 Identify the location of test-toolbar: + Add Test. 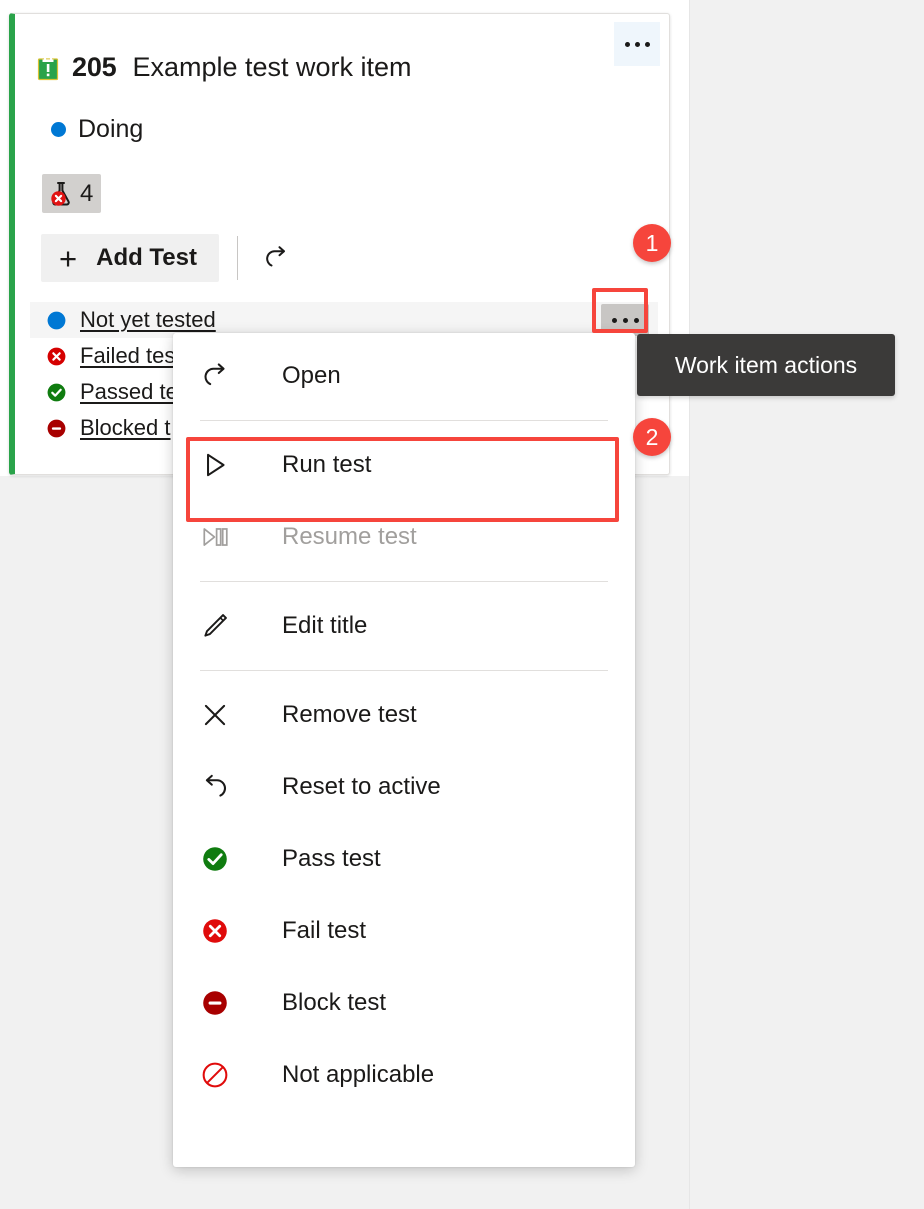
(168, 258).